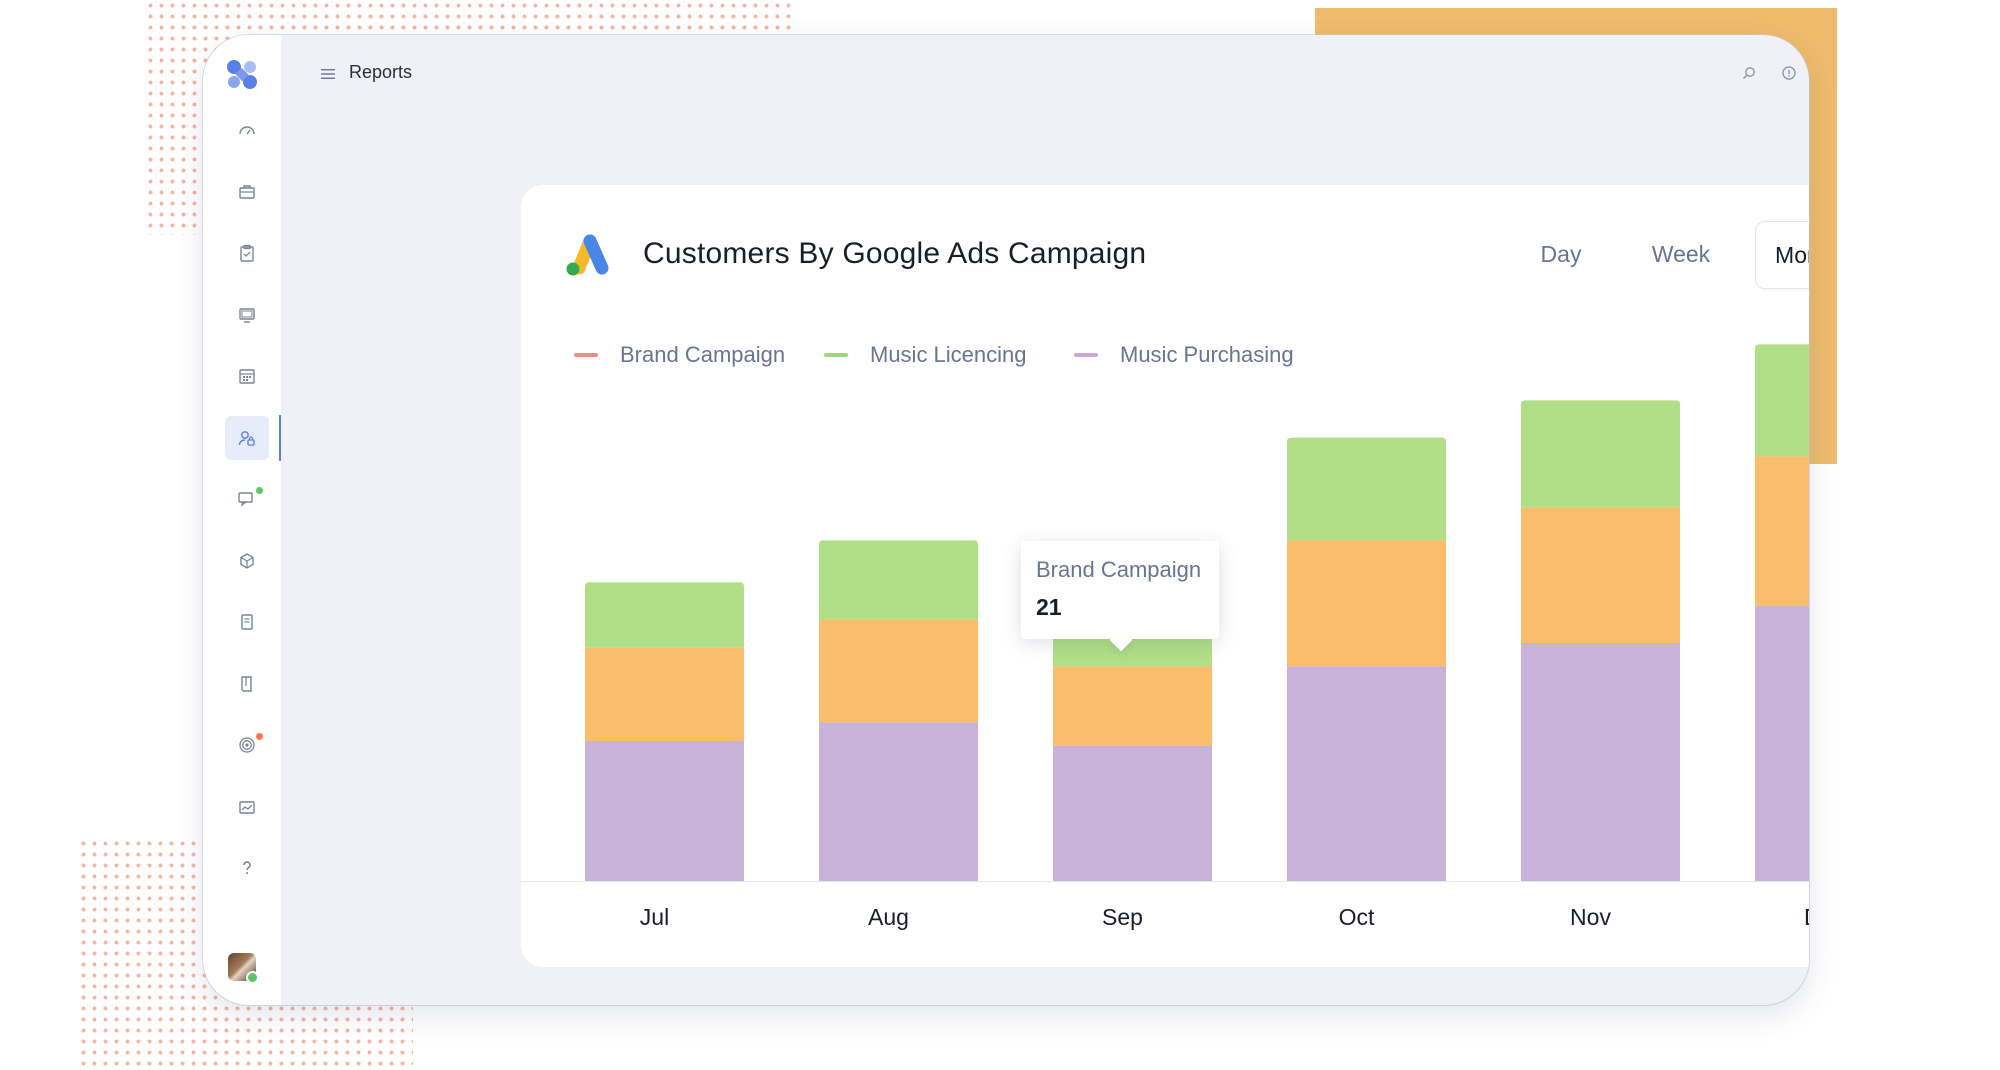 Image resolution: width=2000 pixels, height=1070 pixels. I want to click on bar-segment-dec-music-purchasing, so click(1782, 743).